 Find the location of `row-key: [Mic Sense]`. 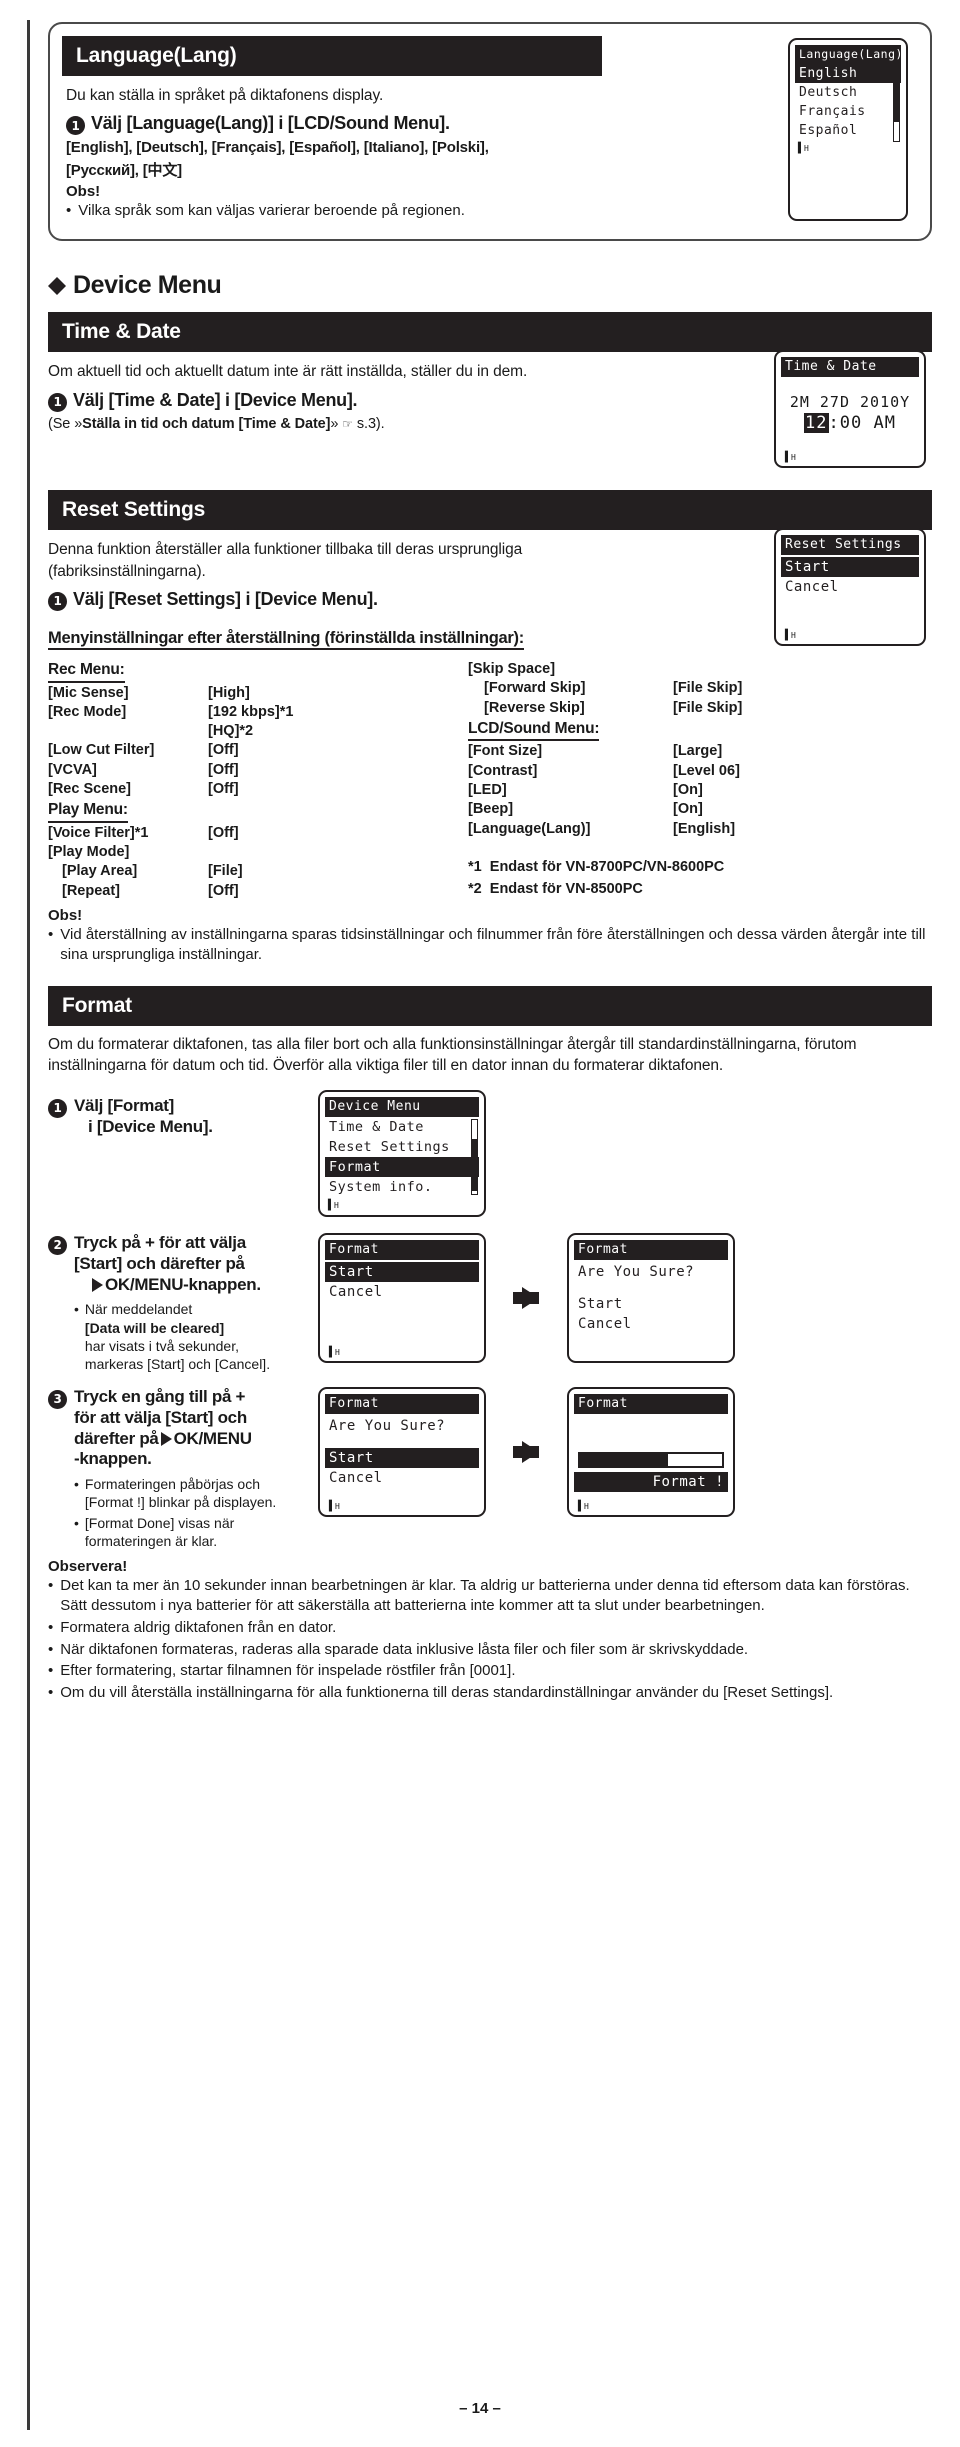

row-key: [Mic Sense] is located at coordinates (88, 692).